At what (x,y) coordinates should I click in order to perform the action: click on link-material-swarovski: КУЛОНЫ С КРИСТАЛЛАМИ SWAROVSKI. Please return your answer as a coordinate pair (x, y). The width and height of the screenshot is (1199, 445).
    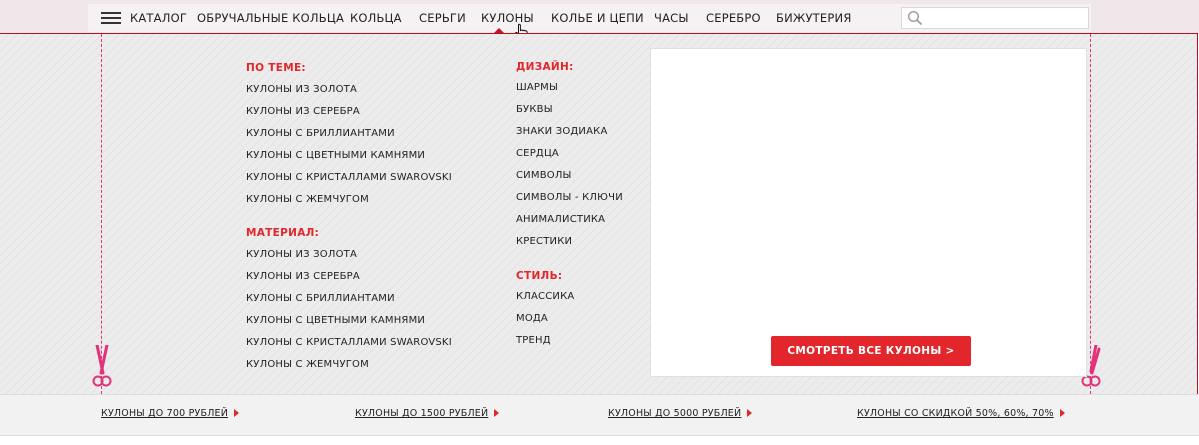
    Looking at the image, I should click on (349, 342).